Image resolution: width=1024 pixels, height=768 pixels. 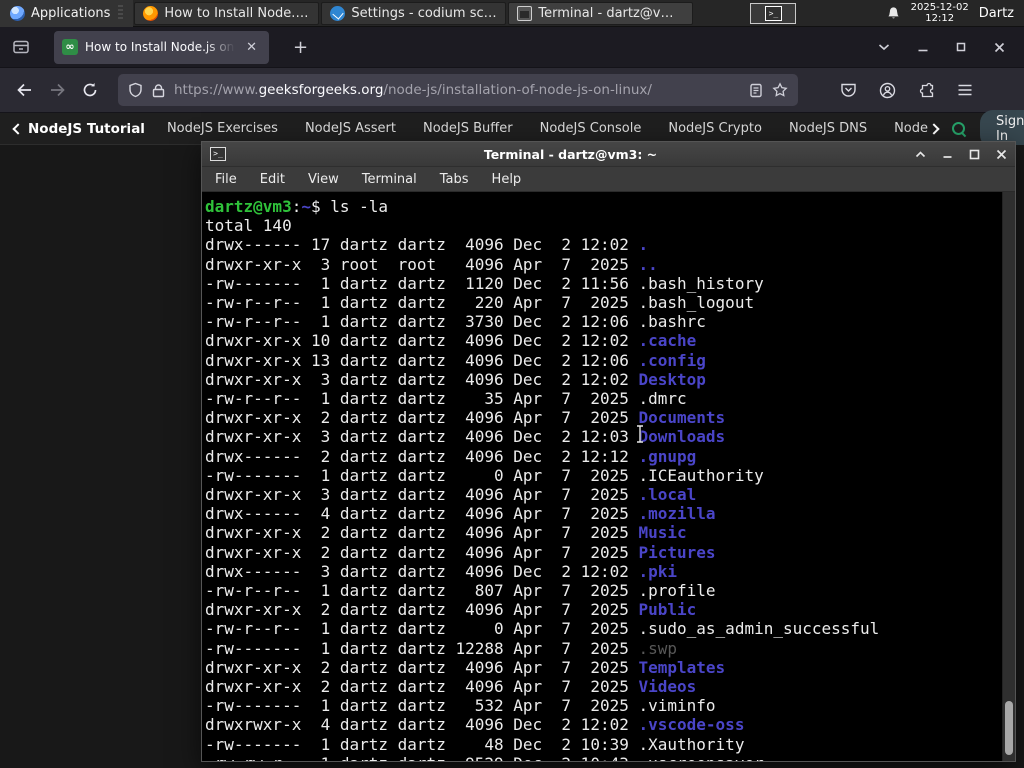 What do you see at coordinates (773, 13) in the screenshot?
I see `workspace-switcher: >_` at bounding box center [773, 13].